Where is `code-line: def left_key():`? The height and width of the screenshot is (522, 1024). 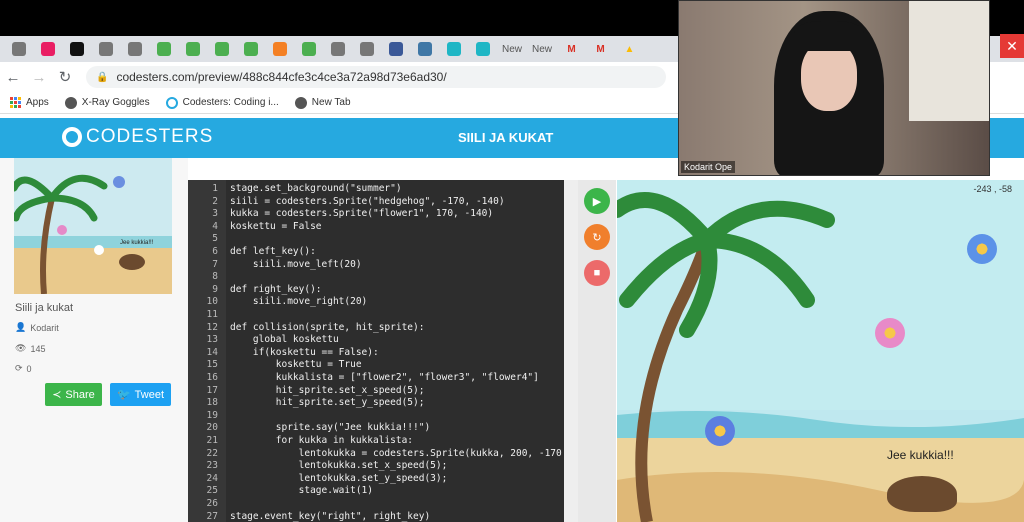 code-line: def left_key(): is located at coordinates (273, 251).